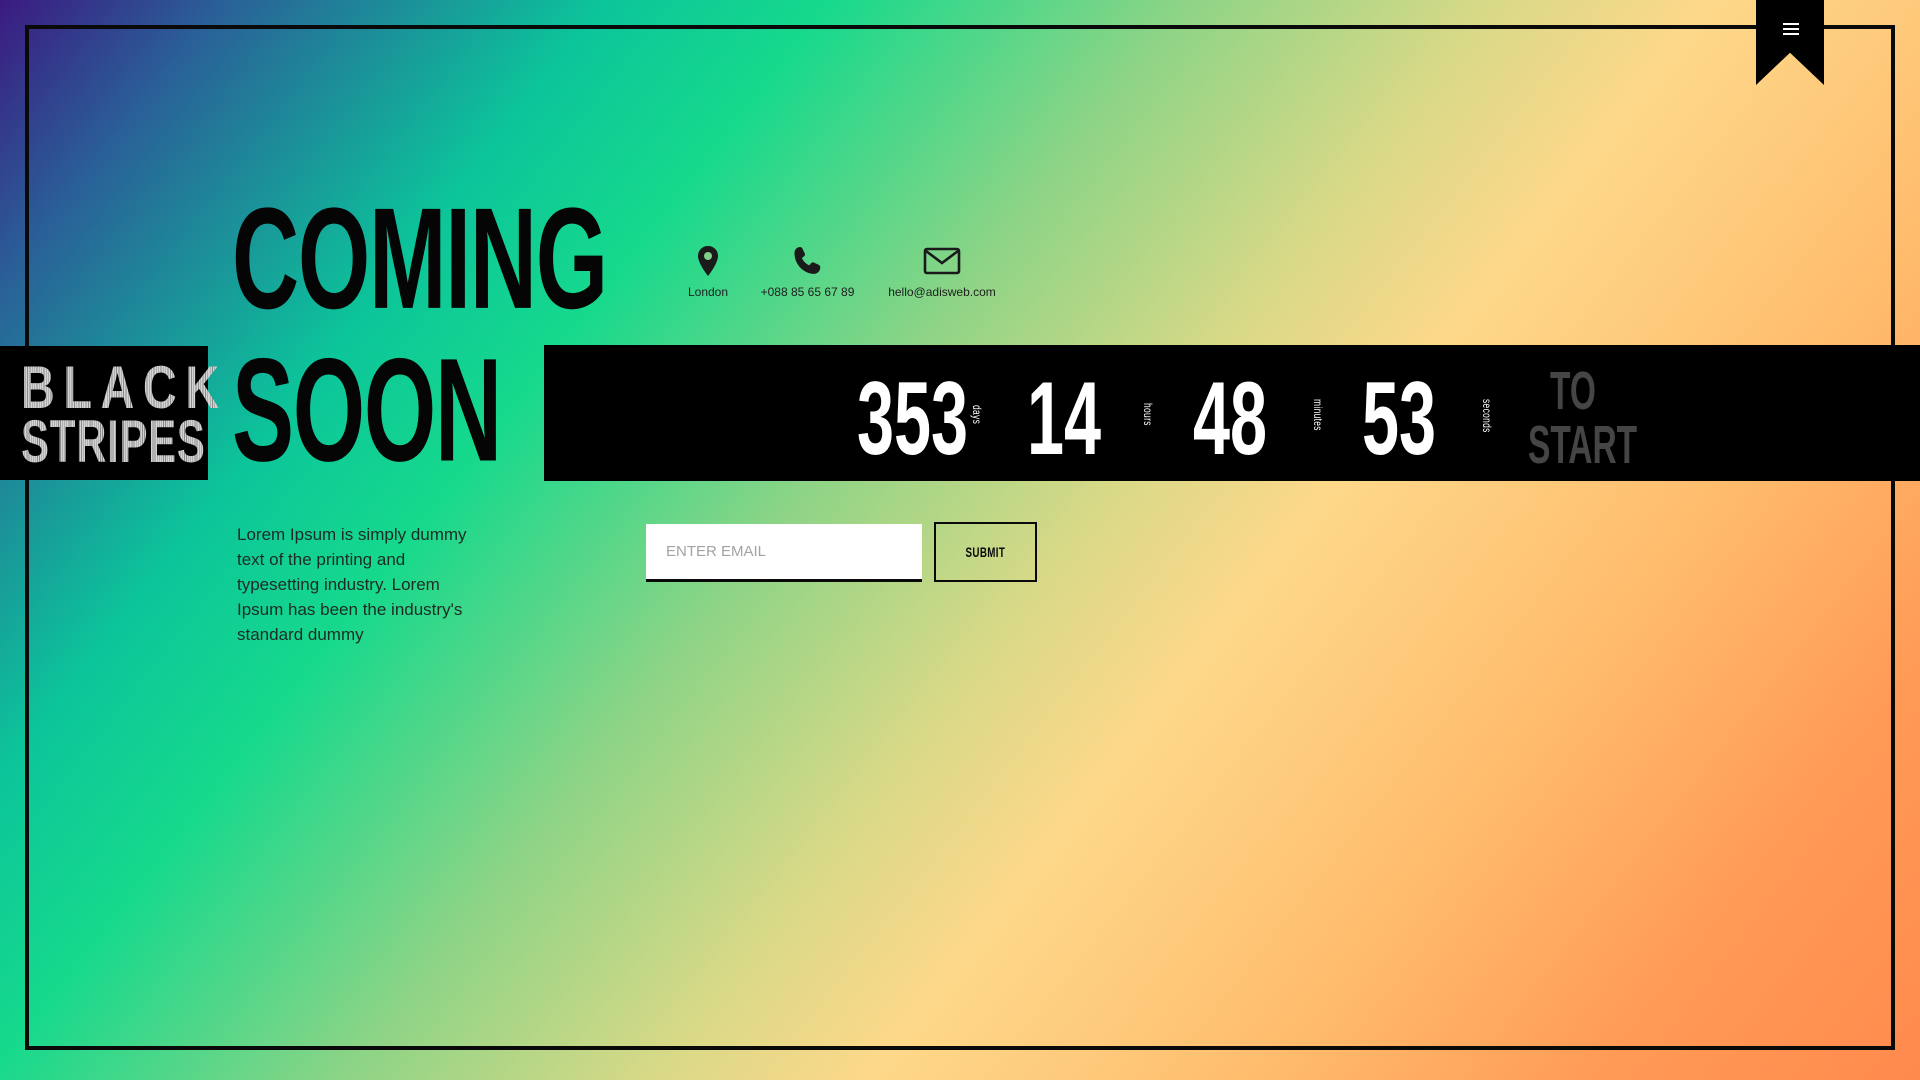  Describe the element at coordinates (1583, 445) in the screenshot. I see `countdown-suffix-line2: START` at that location.